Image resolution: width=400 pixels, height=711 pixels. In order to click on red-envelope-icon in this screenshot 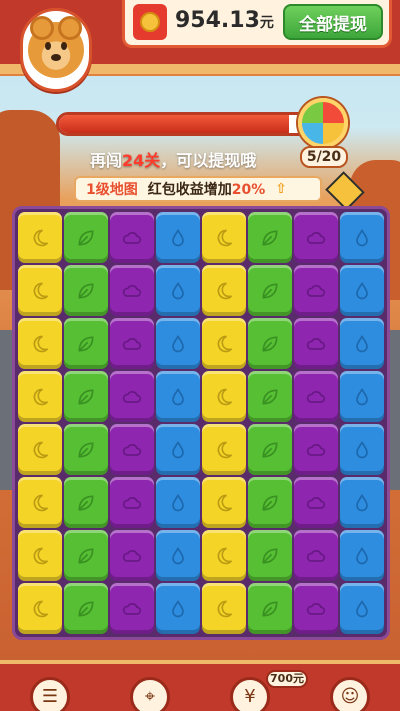, I will do `click(150, 22)`.